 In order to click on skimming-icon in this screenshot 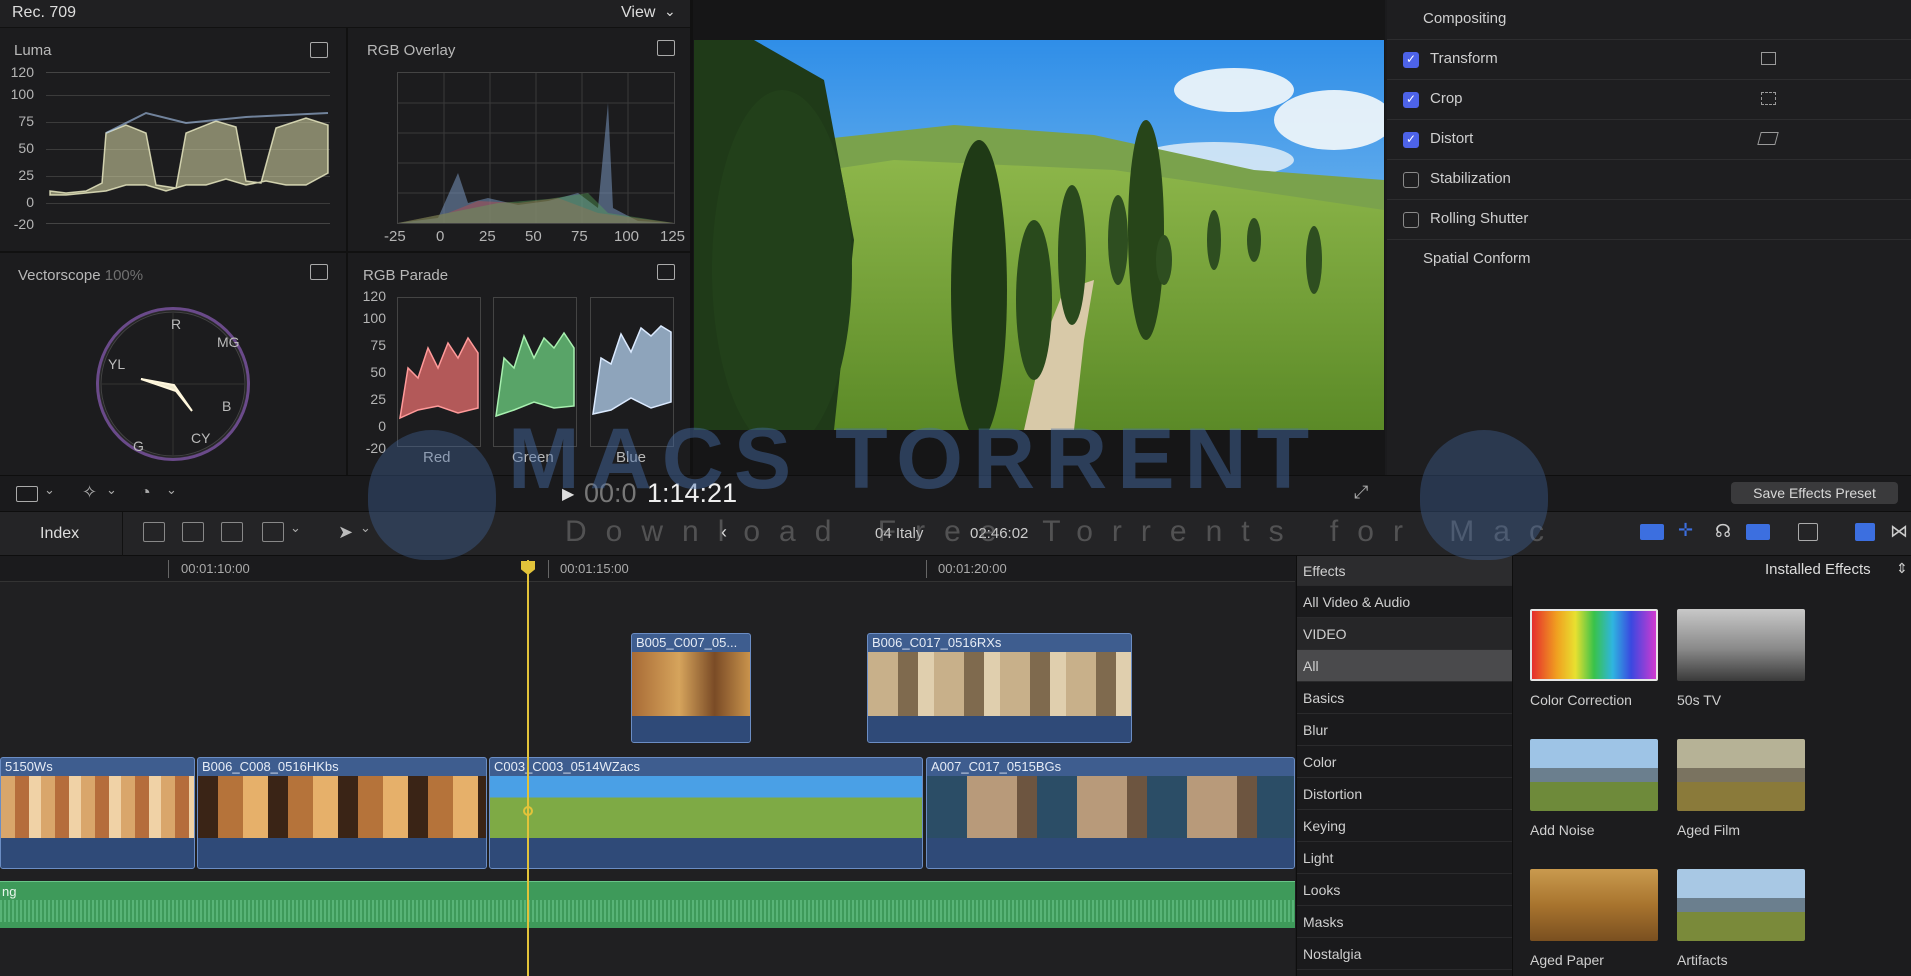, I will do `click(1652, 532)`.